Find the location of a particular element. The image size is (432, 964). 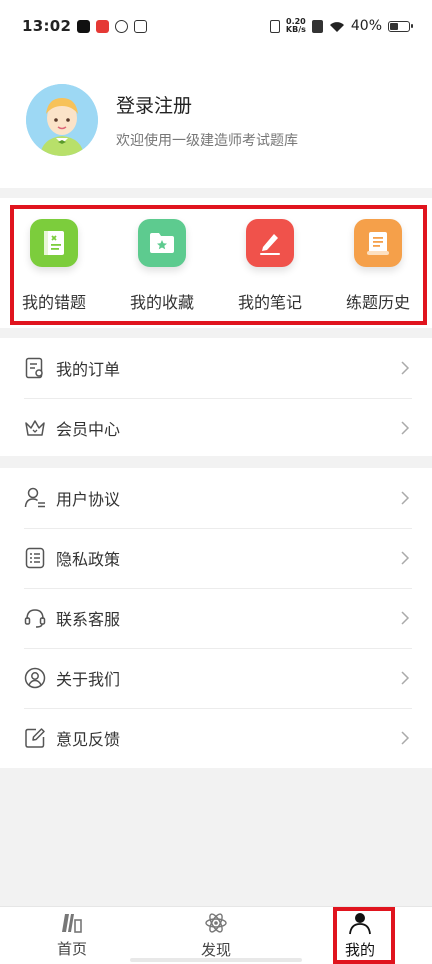

home-indicator is located at coordinates (216, 960).